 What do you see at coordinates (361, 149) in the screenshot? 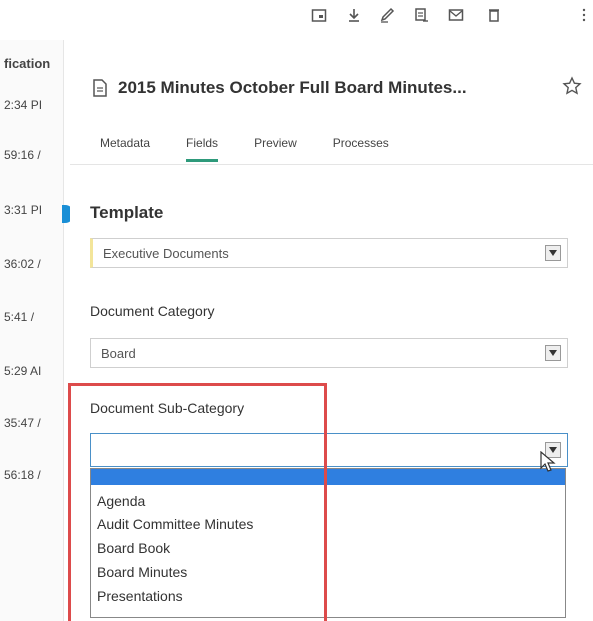
I see `tab-processes: Processes` at bounding box center [361, 149].